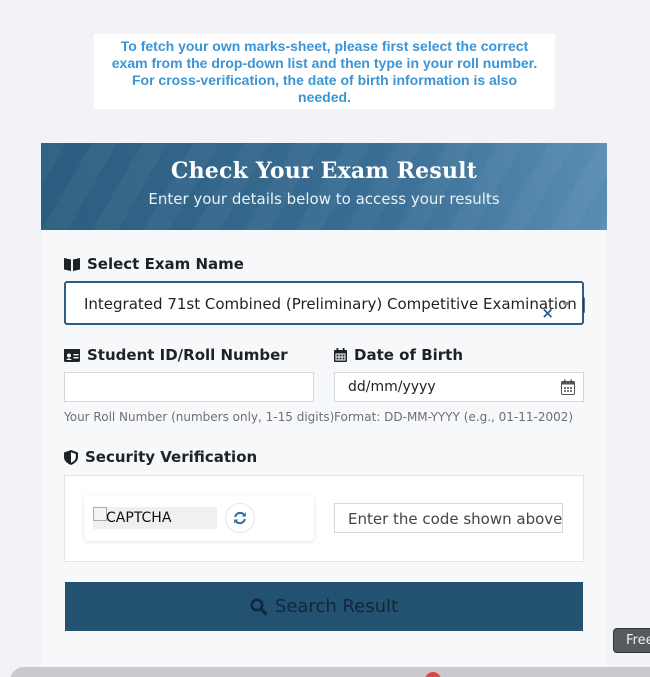 The height and width of the screenshot is (677, 650). I want to click on dob-placeholder: dd/mm/yyyy, so click(392, 387).